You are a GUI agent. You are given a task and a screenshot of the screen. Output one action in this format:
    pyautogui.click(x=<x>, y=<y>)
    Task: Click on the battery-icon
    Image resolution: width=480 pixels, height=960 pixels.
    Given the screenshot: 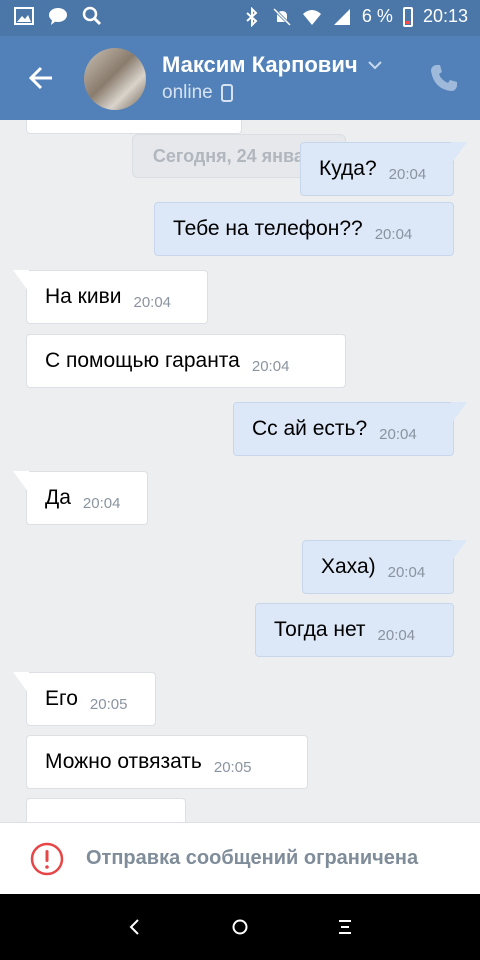 What is the action you would take?
    pyautogui.click(x=407, y=16)
    